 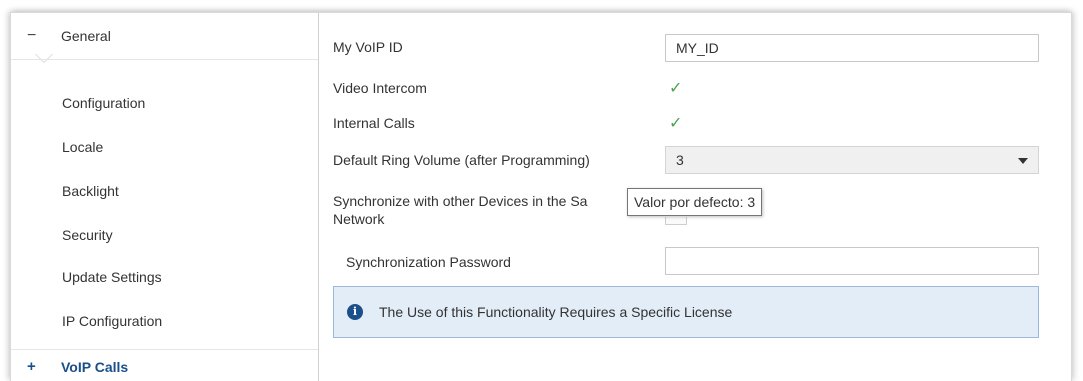 What do you see at coordinates (38, 366) in the screenshot?
I see `expand-icon: +` at bounding box center [38, 366].